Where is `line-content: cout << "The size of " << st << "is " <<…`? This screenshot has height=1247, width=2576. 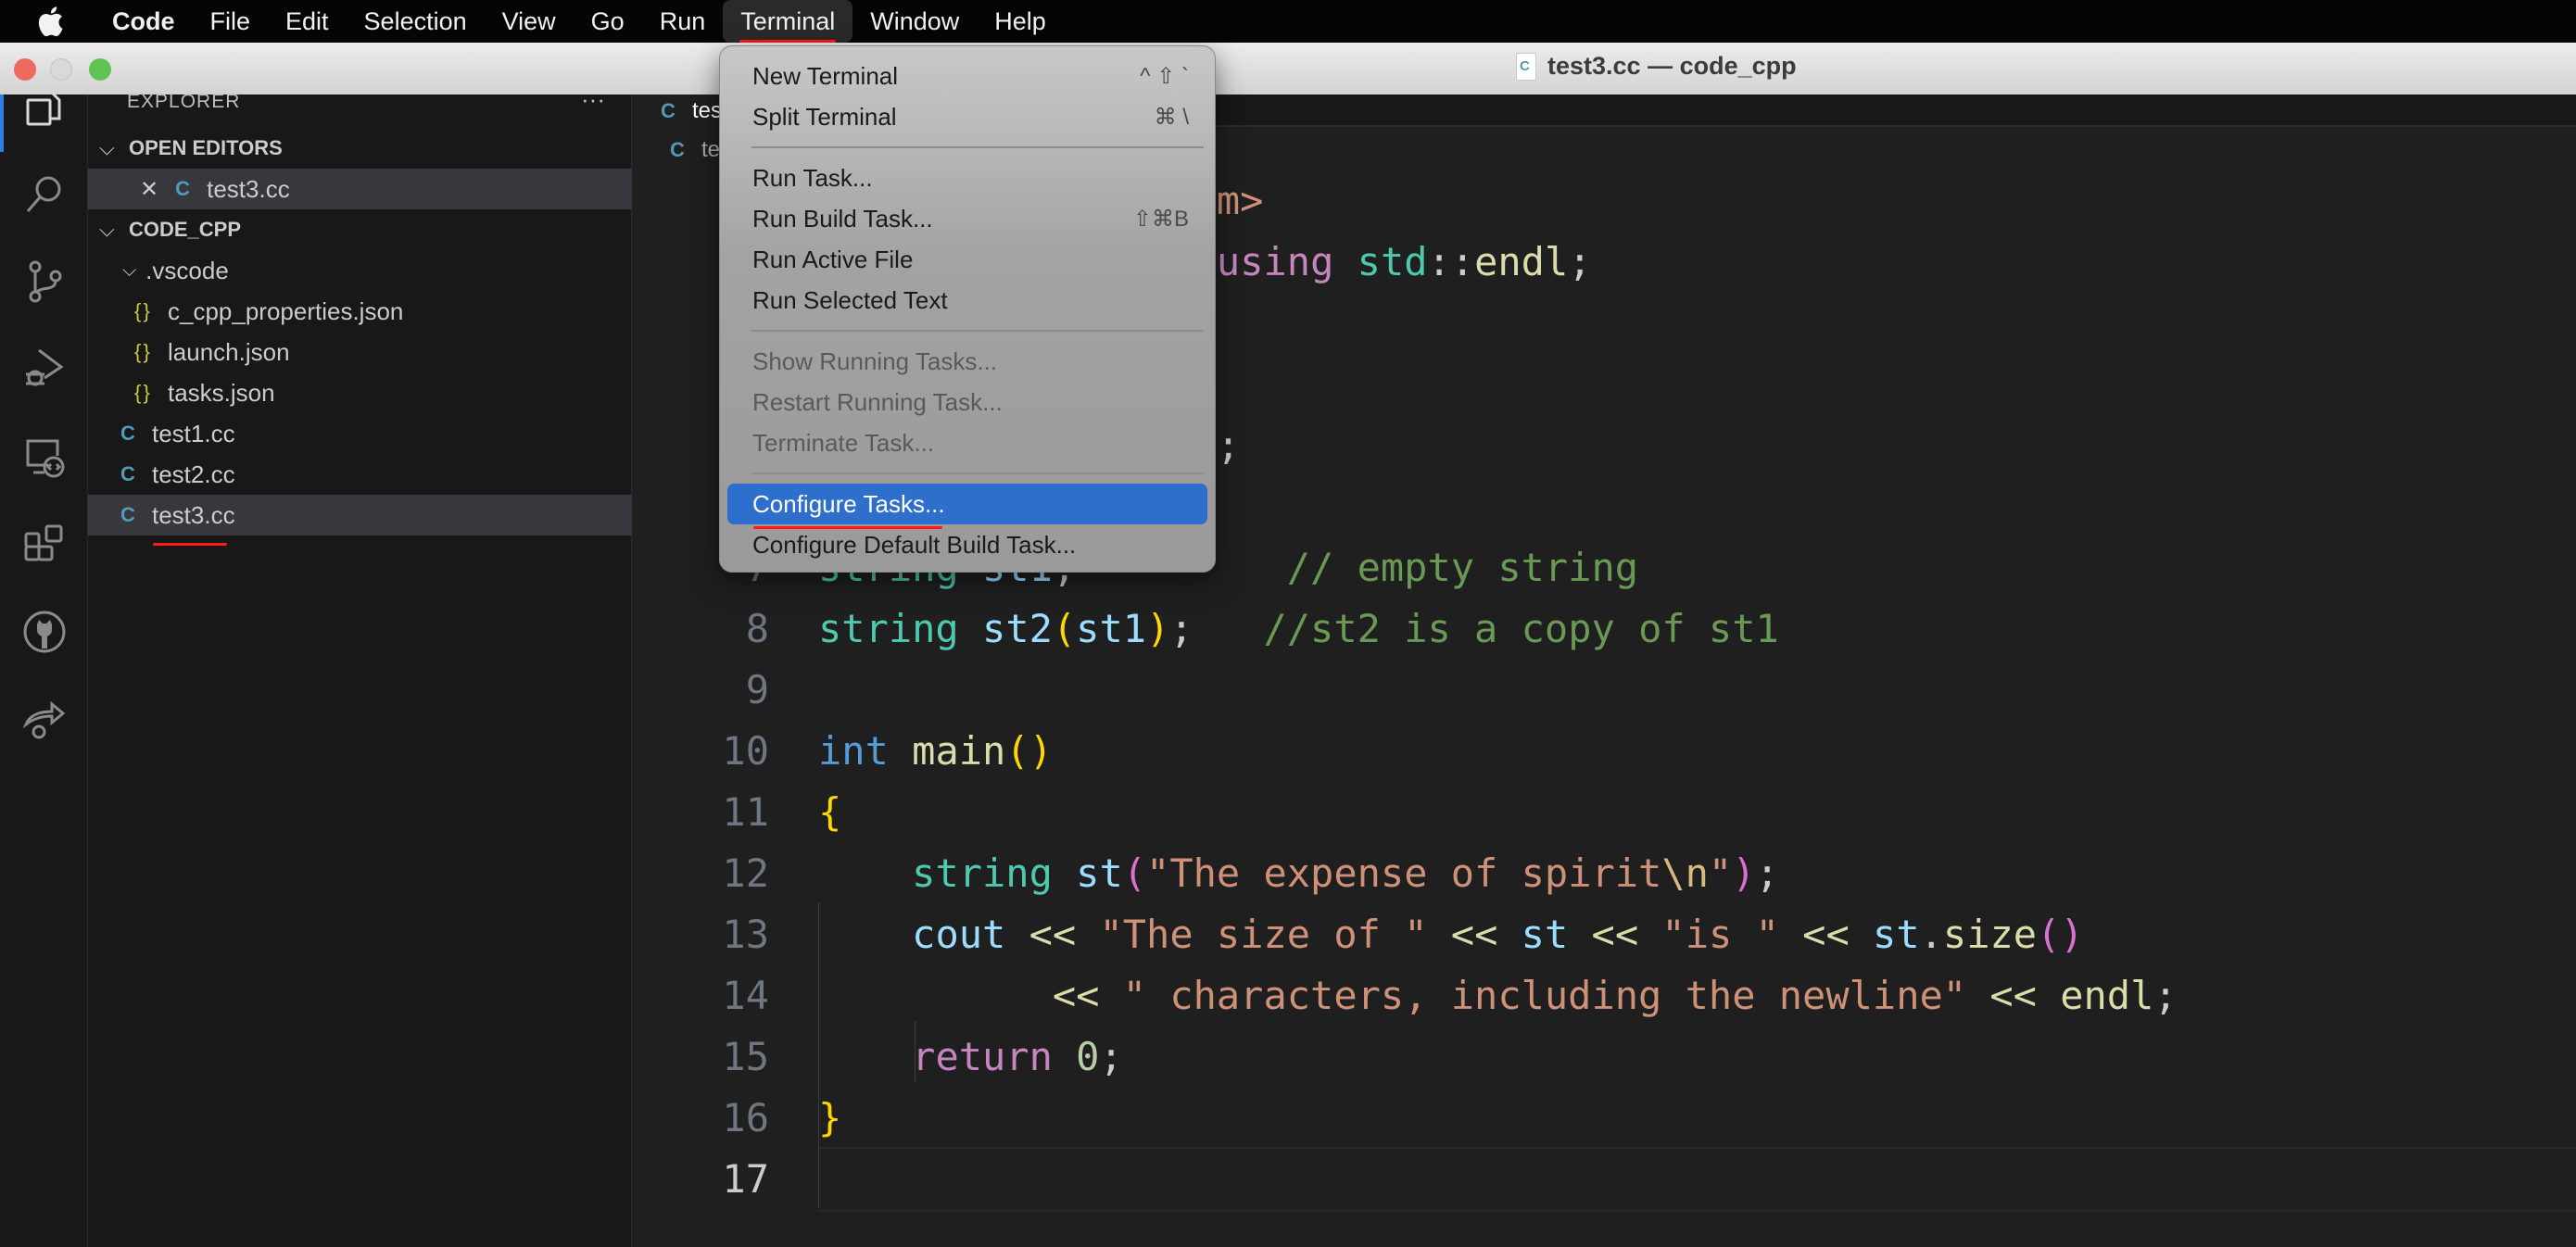 line-content: cout << "The size of " << st << "is " <<… is located at coordinates (1498, 934).